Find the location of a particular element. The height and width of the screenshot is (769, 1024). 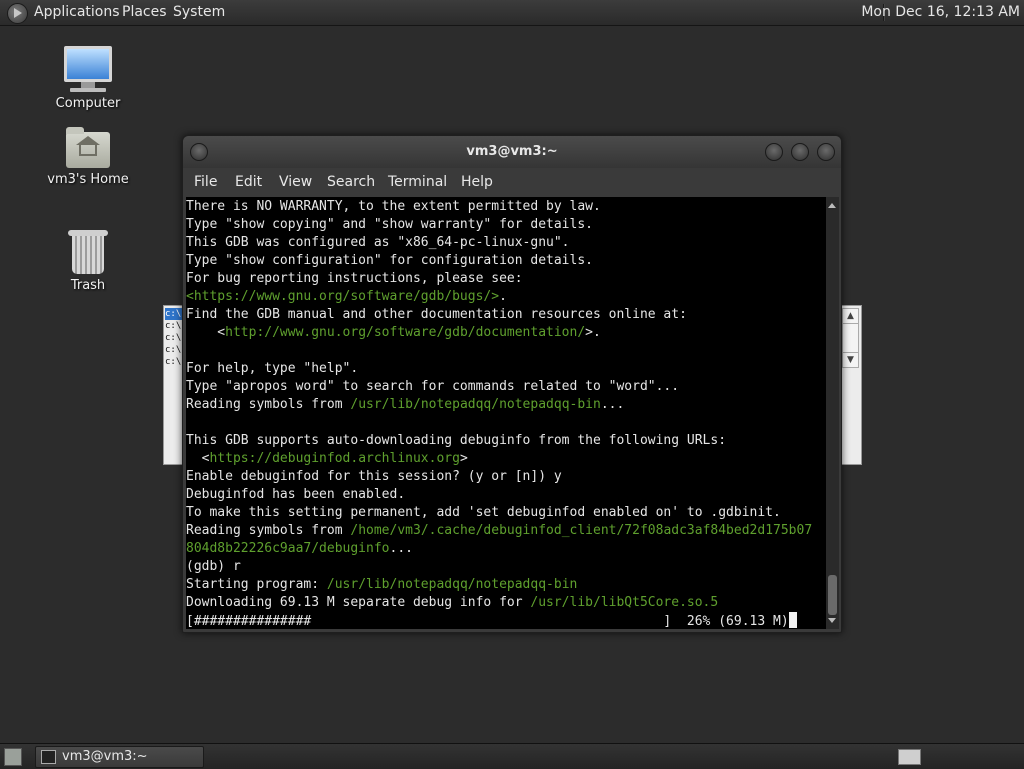

scroll-down-icon is located at coordinates (832, 620).